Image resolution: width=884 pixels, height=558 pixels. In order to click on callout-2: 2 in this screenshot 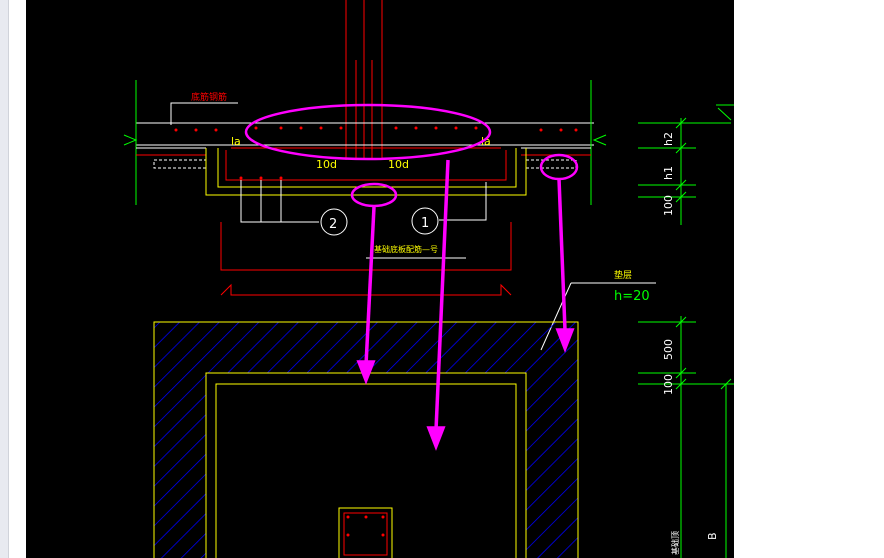, I will do `click(294, 208)`.